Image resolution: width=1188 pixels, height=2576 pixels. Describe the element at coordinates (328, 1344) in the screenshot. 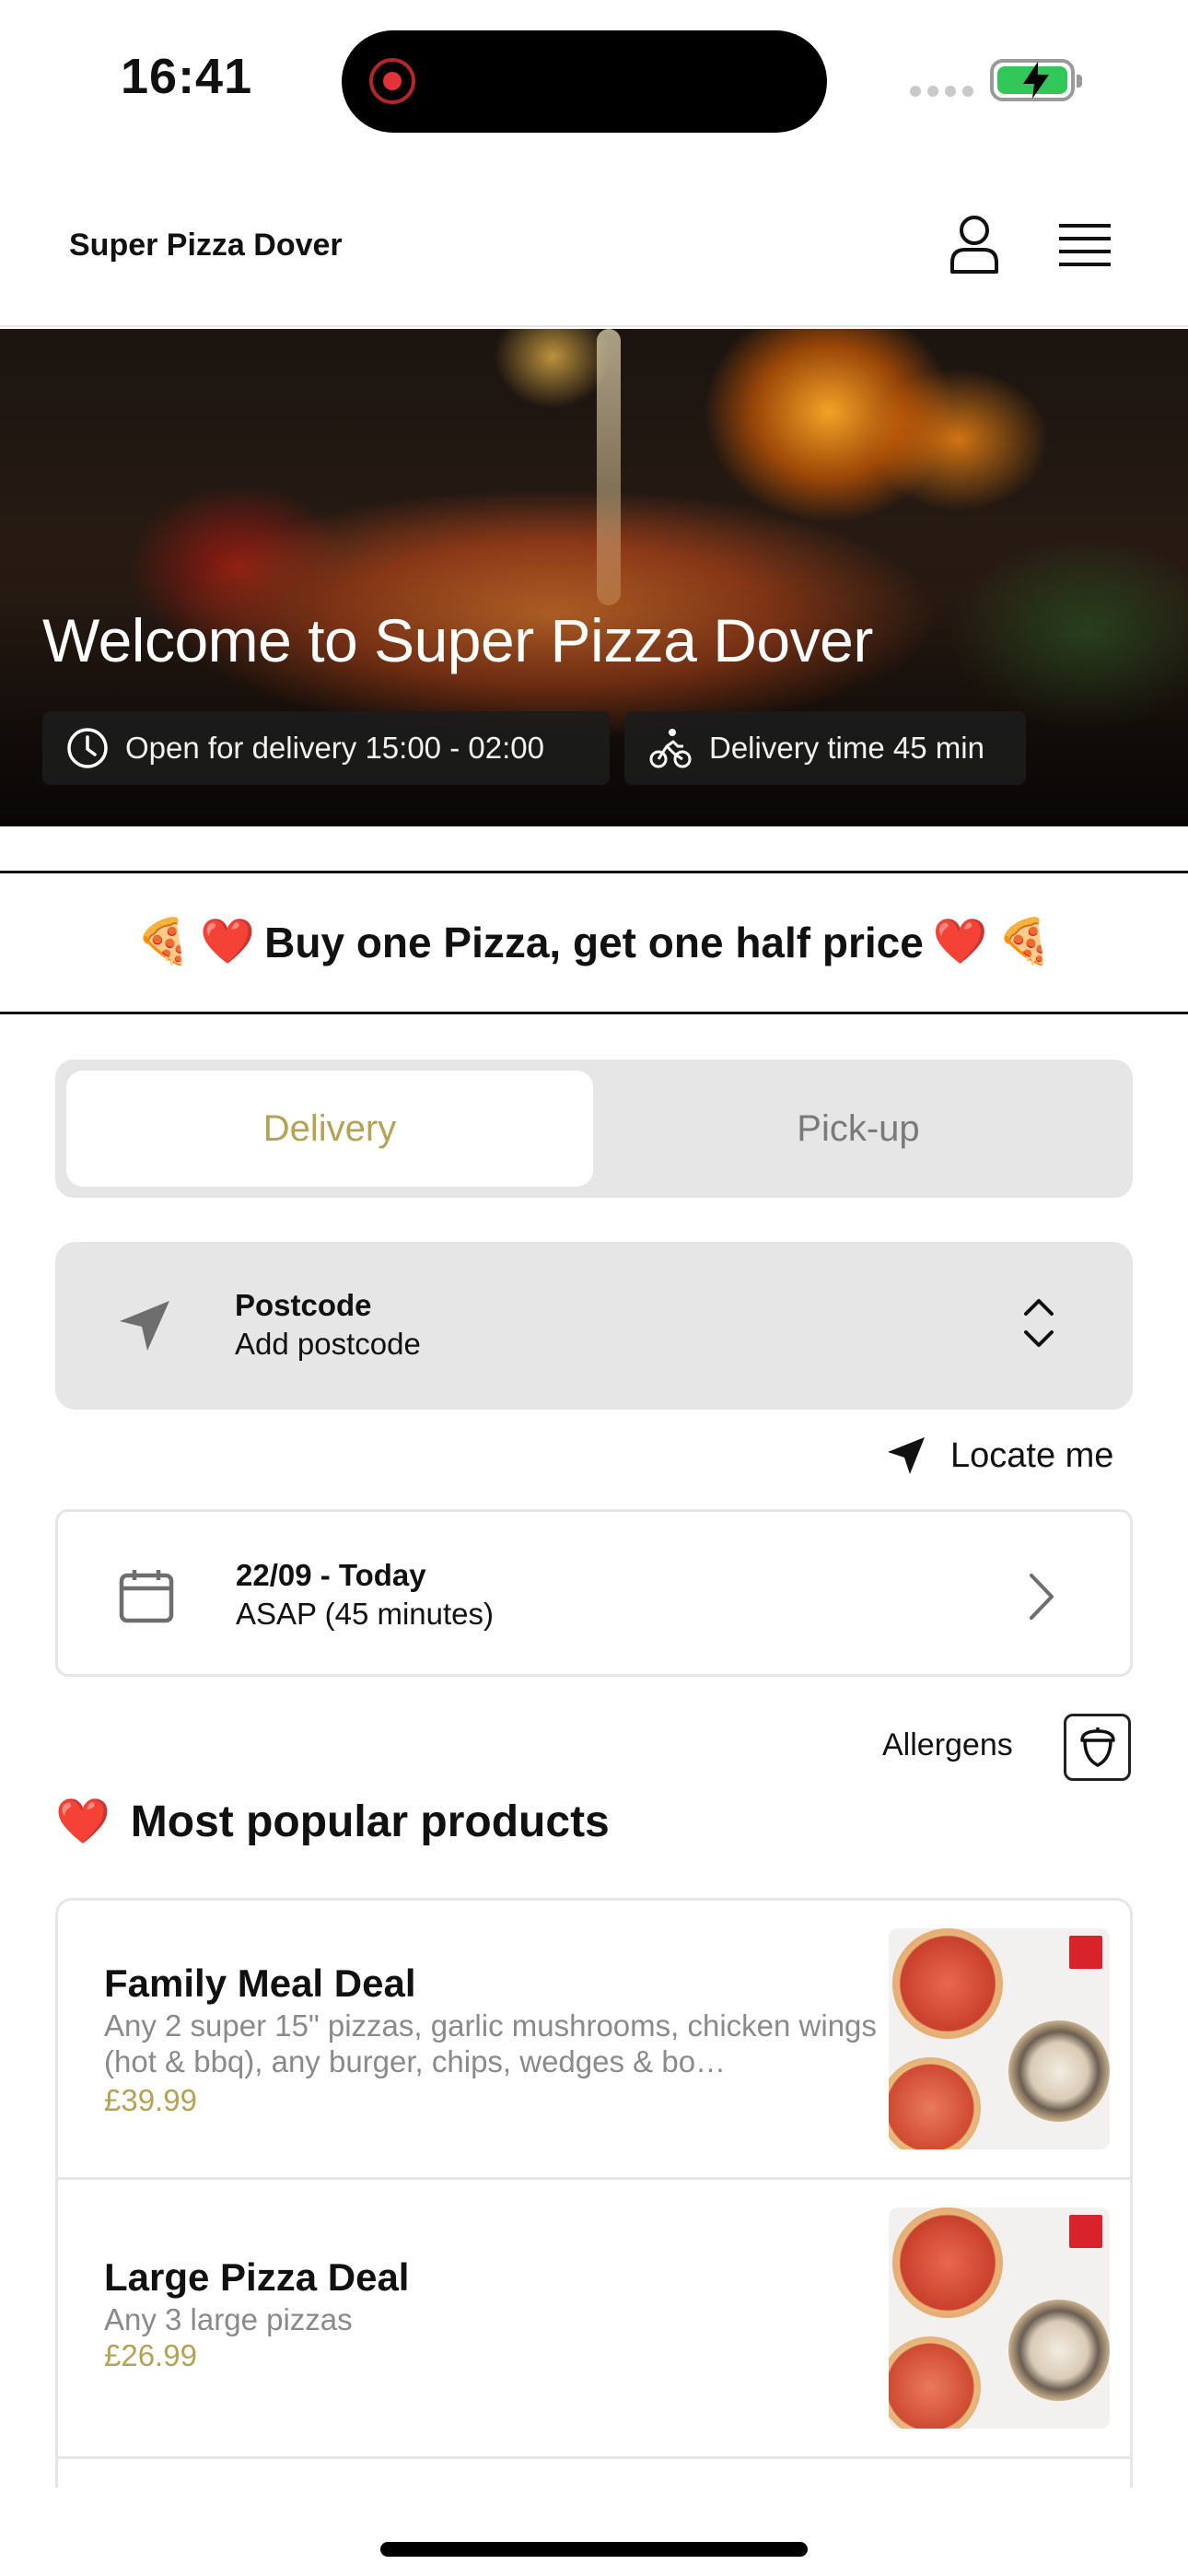

I see `postcode-field: Add postcode` at that location.